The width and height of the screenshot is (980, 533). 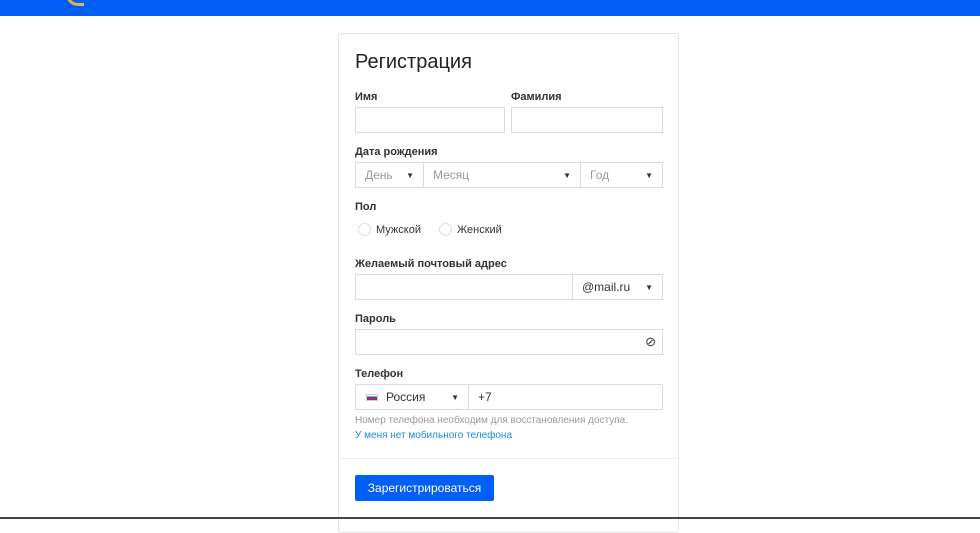 I want to click on phone-prefix: +7, so click(x=485, y=397).